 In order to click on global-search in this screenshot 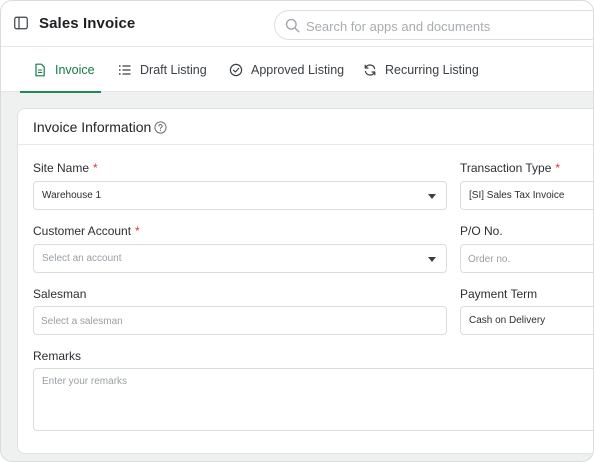, I will do `click(433, 25)`.